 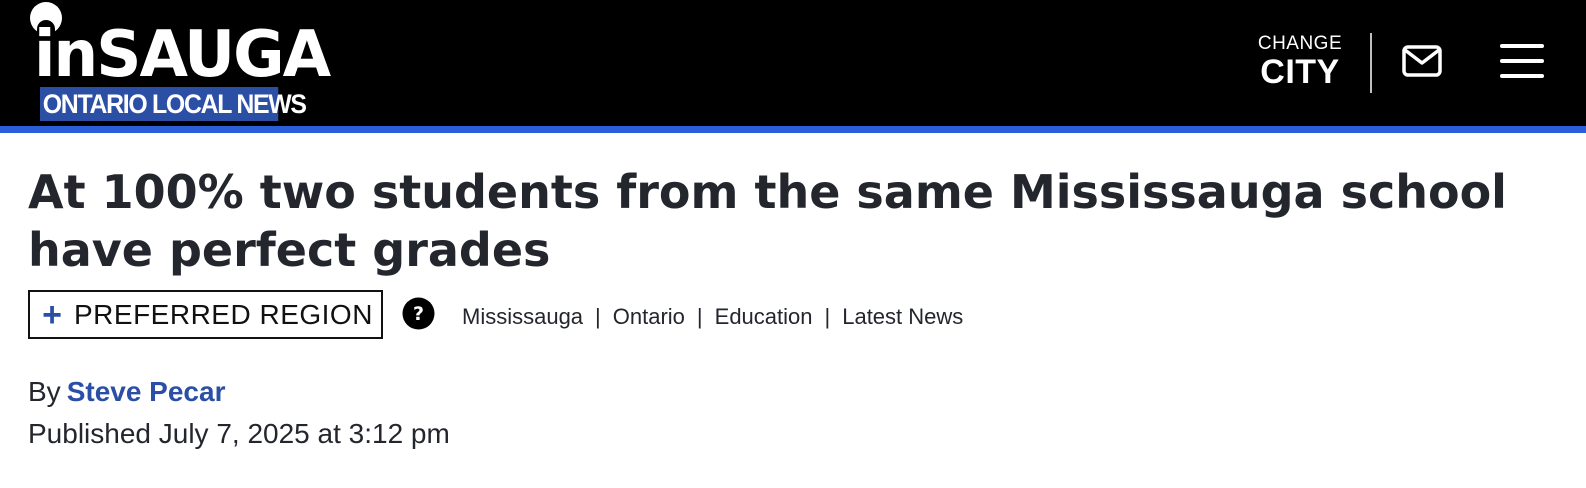 What do you see at coordinates (146, 391) in the screenshot?
I see `author-link: Steve Pecar` at bounding box center [146, 391].